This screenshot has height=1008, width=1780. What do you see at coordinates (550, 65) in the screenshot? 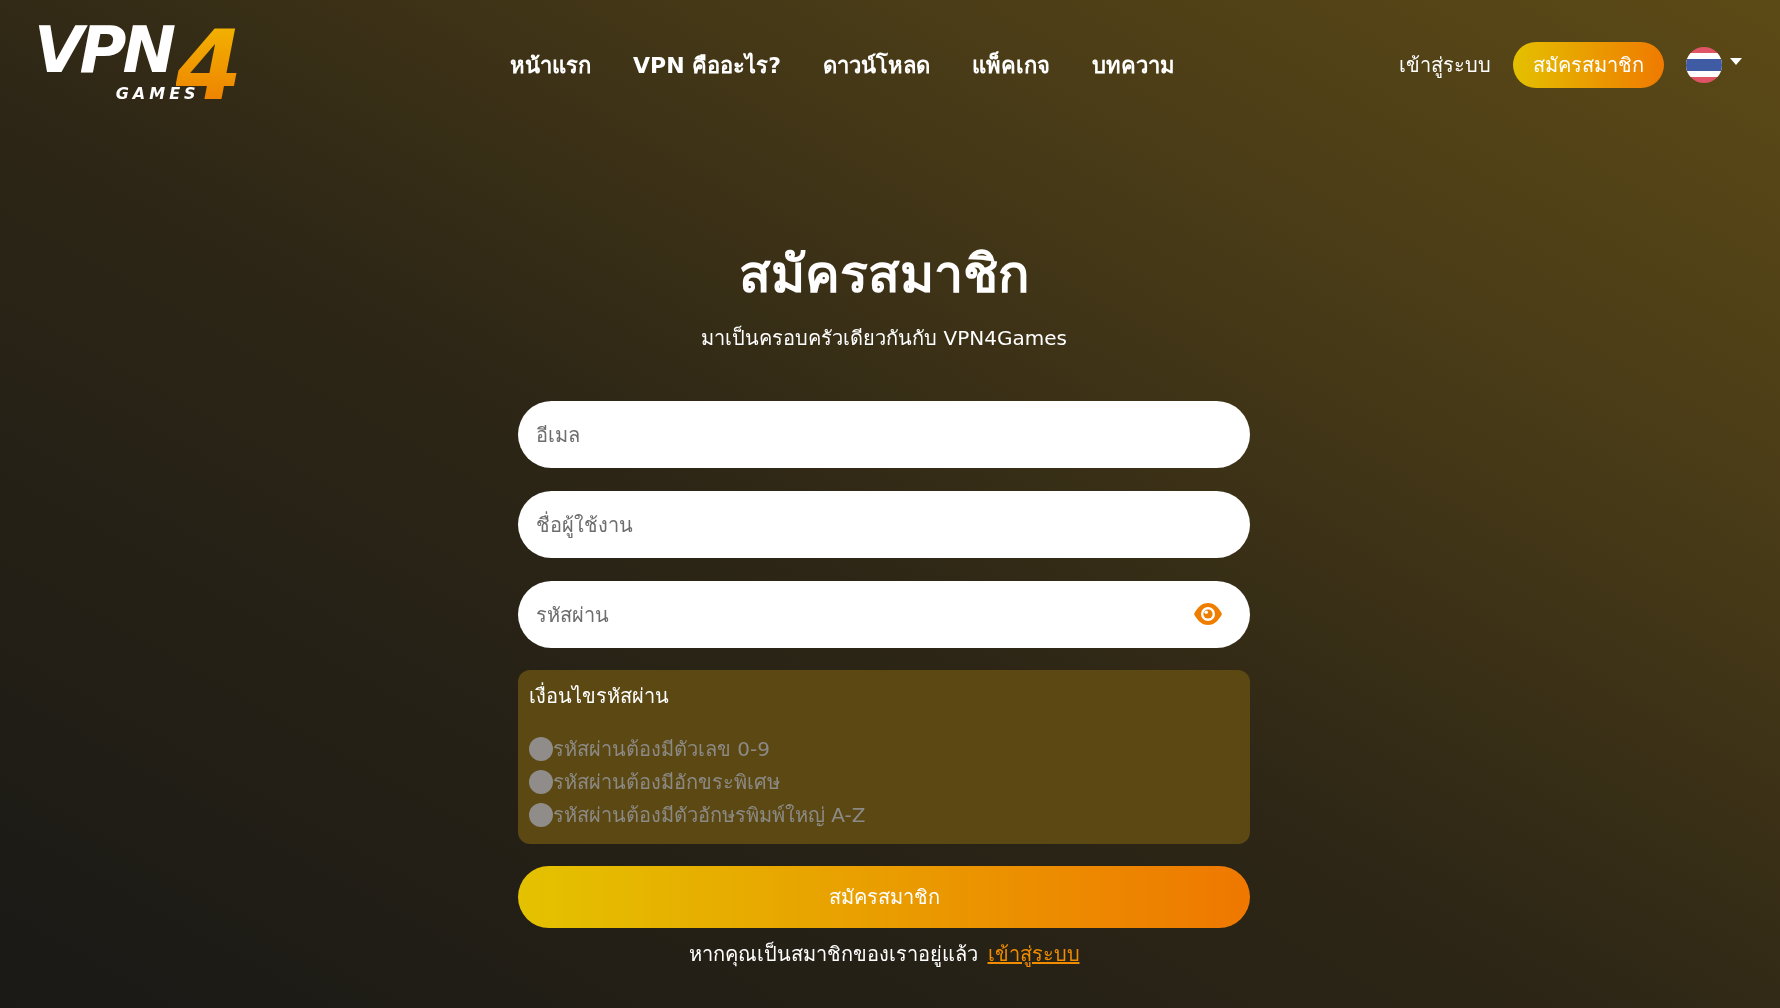
I see `nav-link: หน้าแรก` at bounding box center [550, 65].